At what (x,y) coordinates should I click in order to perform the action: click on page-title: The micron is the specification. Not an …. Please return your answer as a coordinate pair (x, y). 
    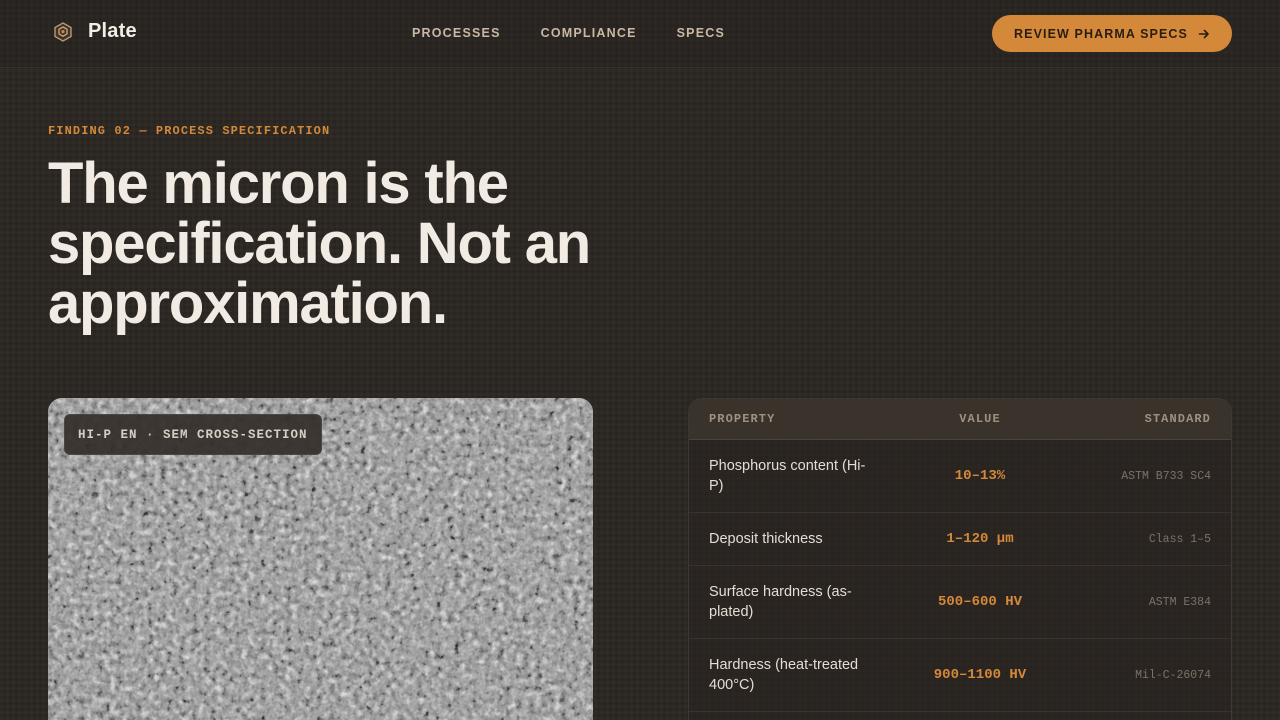
    Looking at the image, I should click on (319, 243).